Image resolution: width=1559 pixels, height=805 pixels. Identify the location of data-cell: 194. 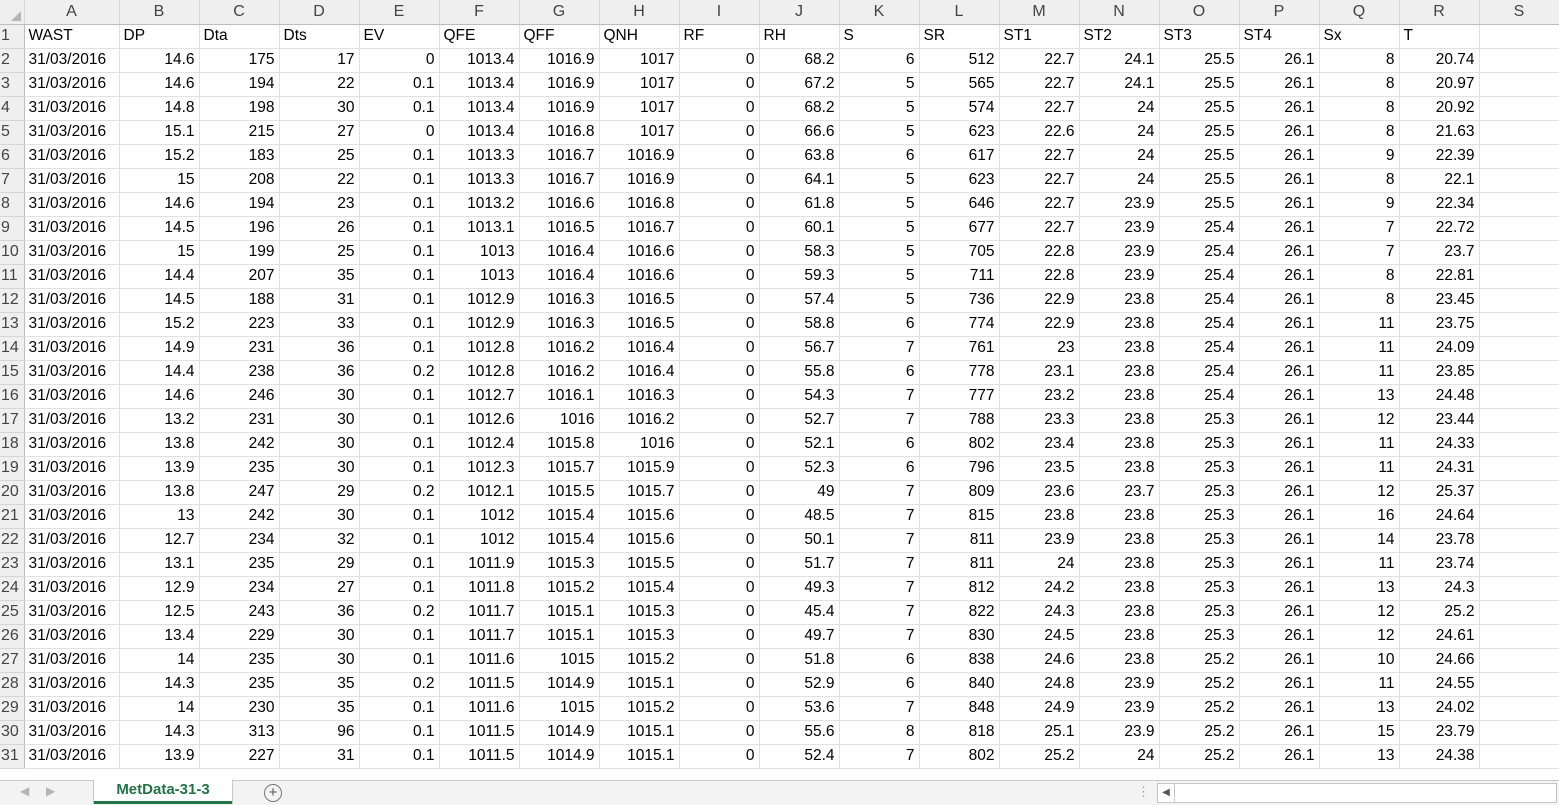
(239, 204).